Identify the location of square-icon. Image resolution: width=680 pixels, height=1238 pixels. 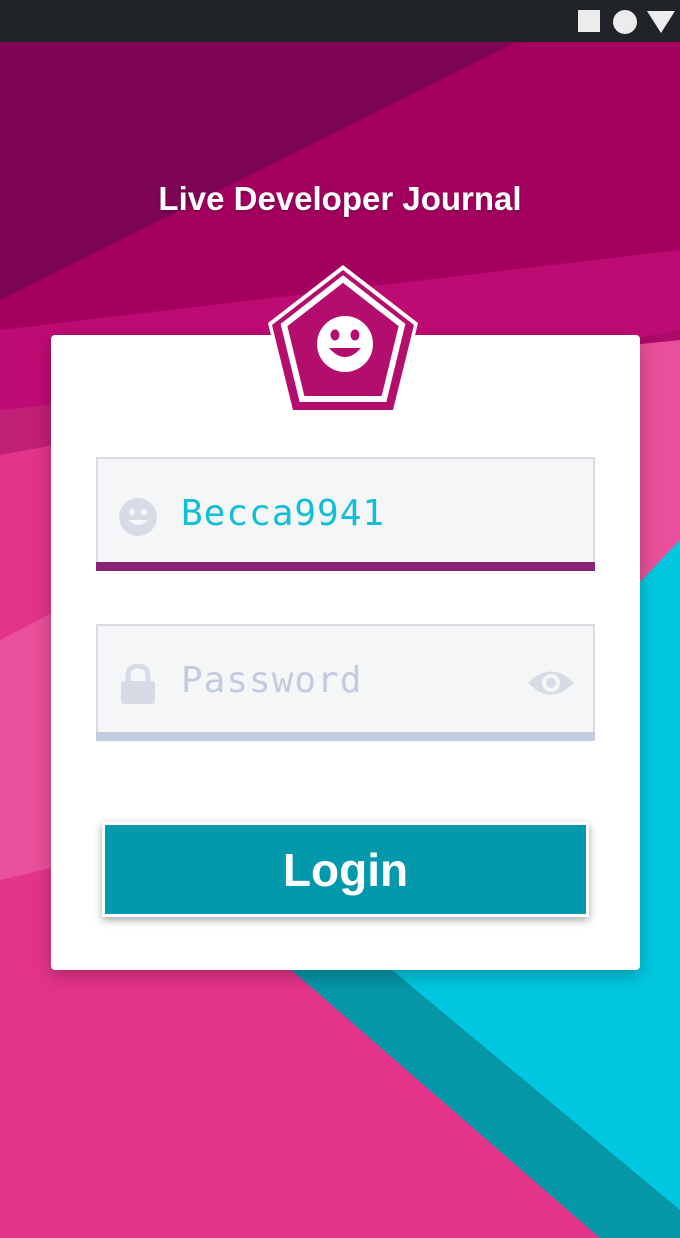
(589, 21).